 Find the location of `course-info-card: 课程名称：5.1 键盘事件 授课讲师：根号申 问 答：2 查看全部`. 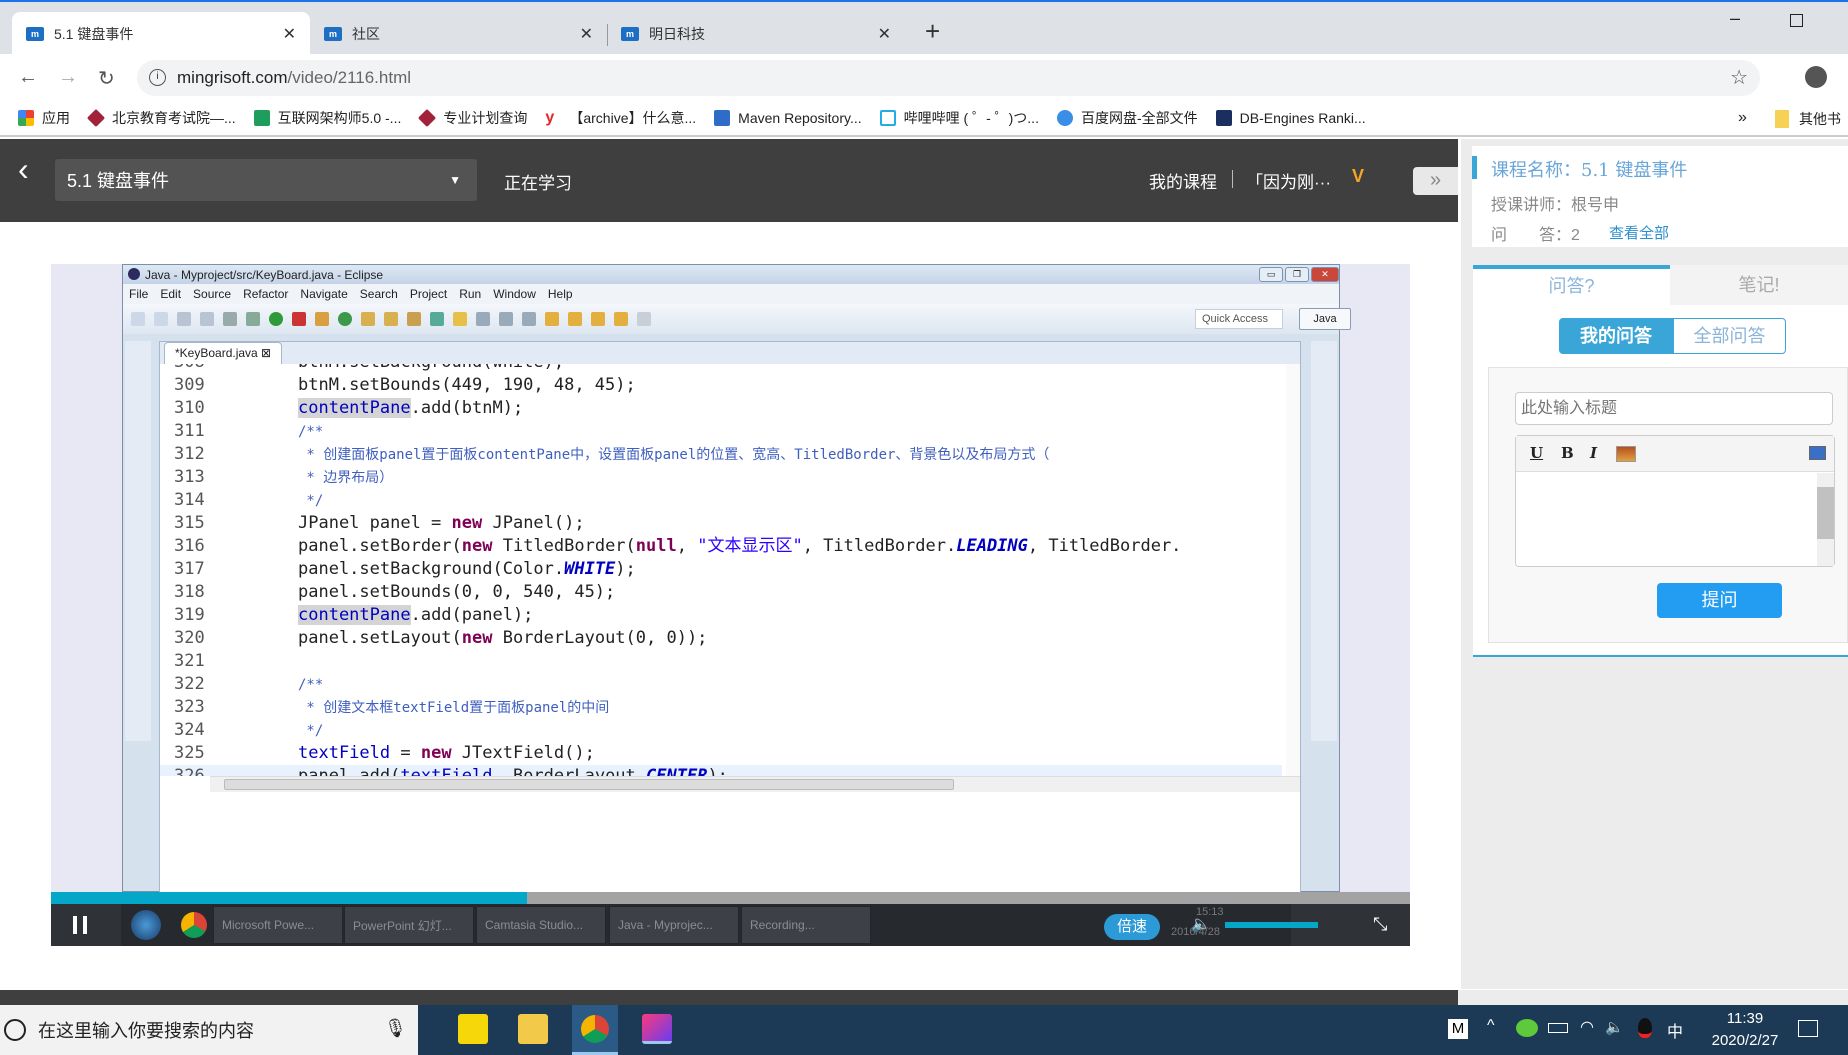

course-info-card: 课程名称：5.1 键盘事件 授课讲师：根号申 问 答：2 查看全部 is located at coordinates (1660, 196).